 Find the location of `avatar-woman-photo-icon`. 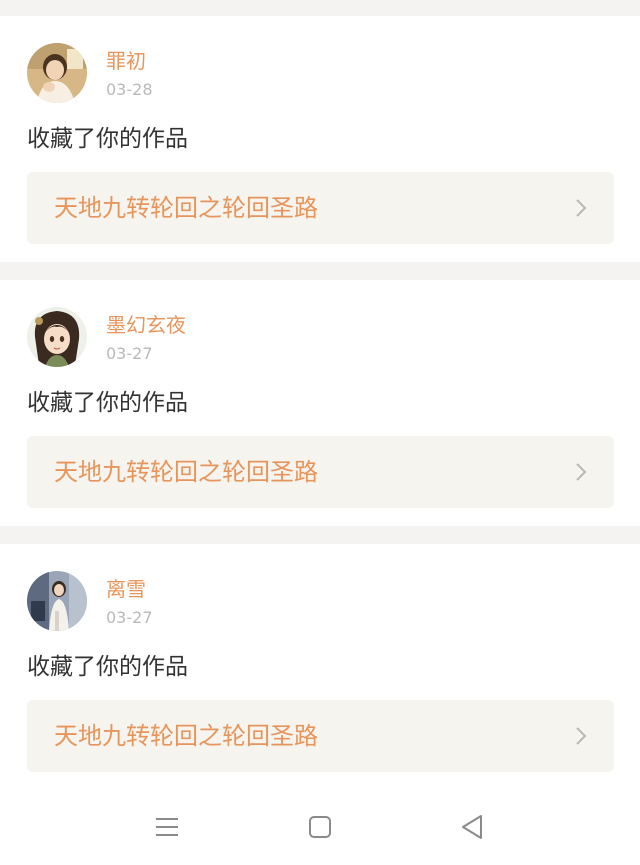

avatar-woman-photo-icon is located at coordinates (57, 601).